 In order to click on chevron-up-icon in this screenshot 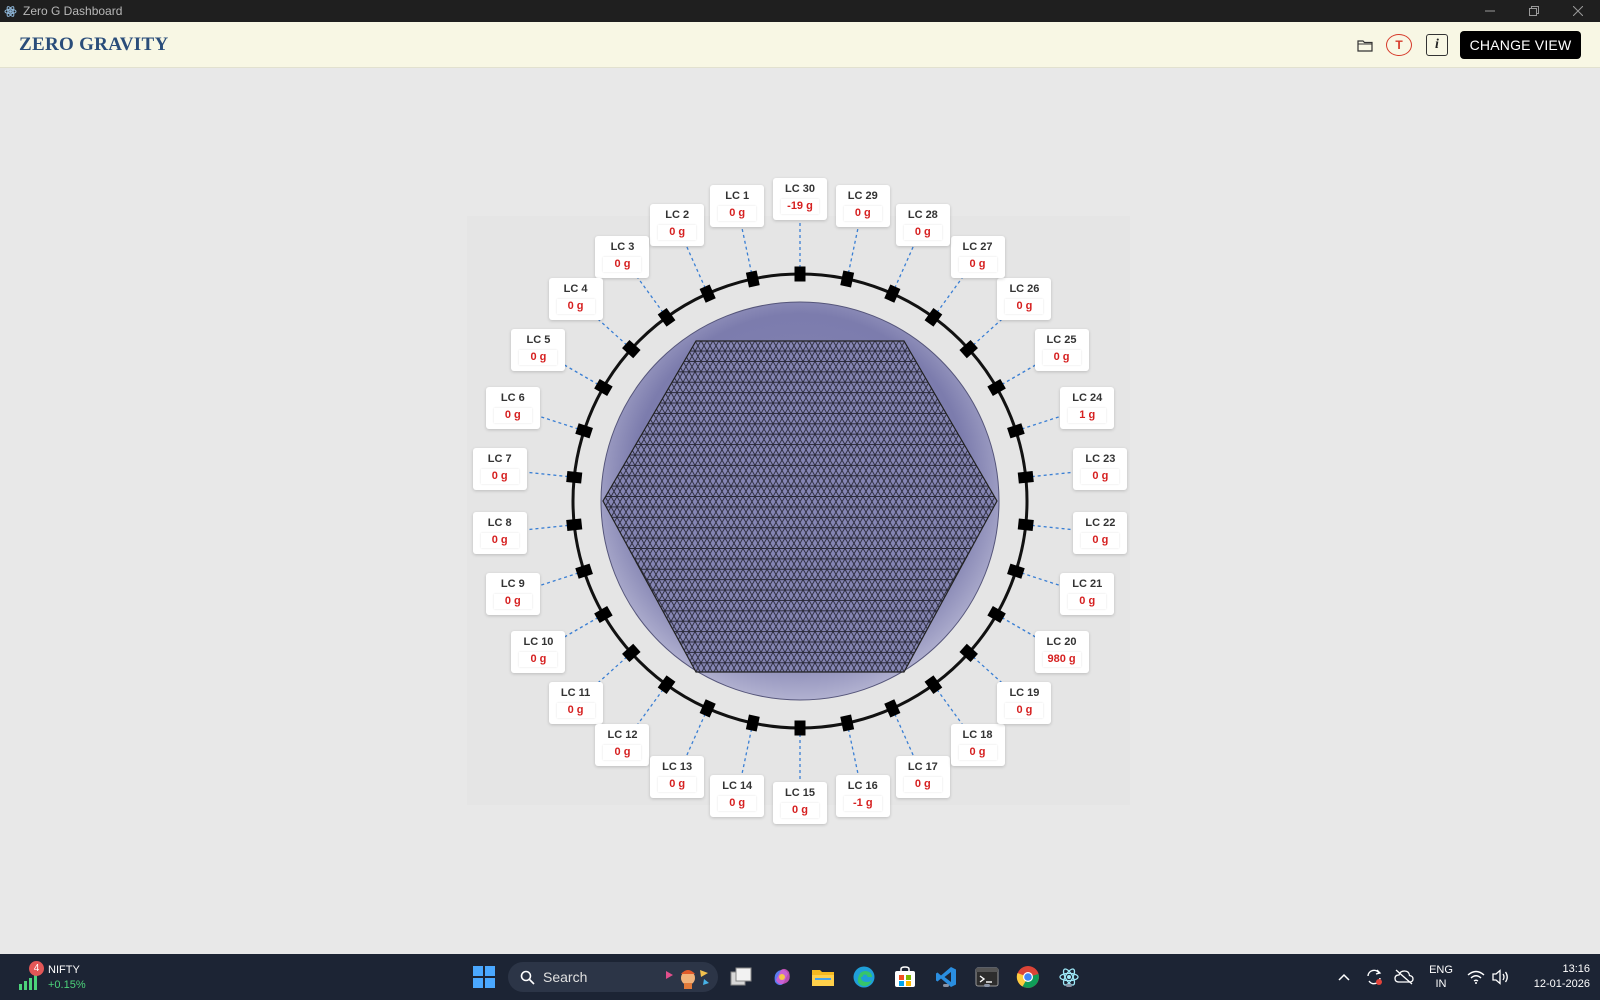, I will do `click(1344, 977)`.